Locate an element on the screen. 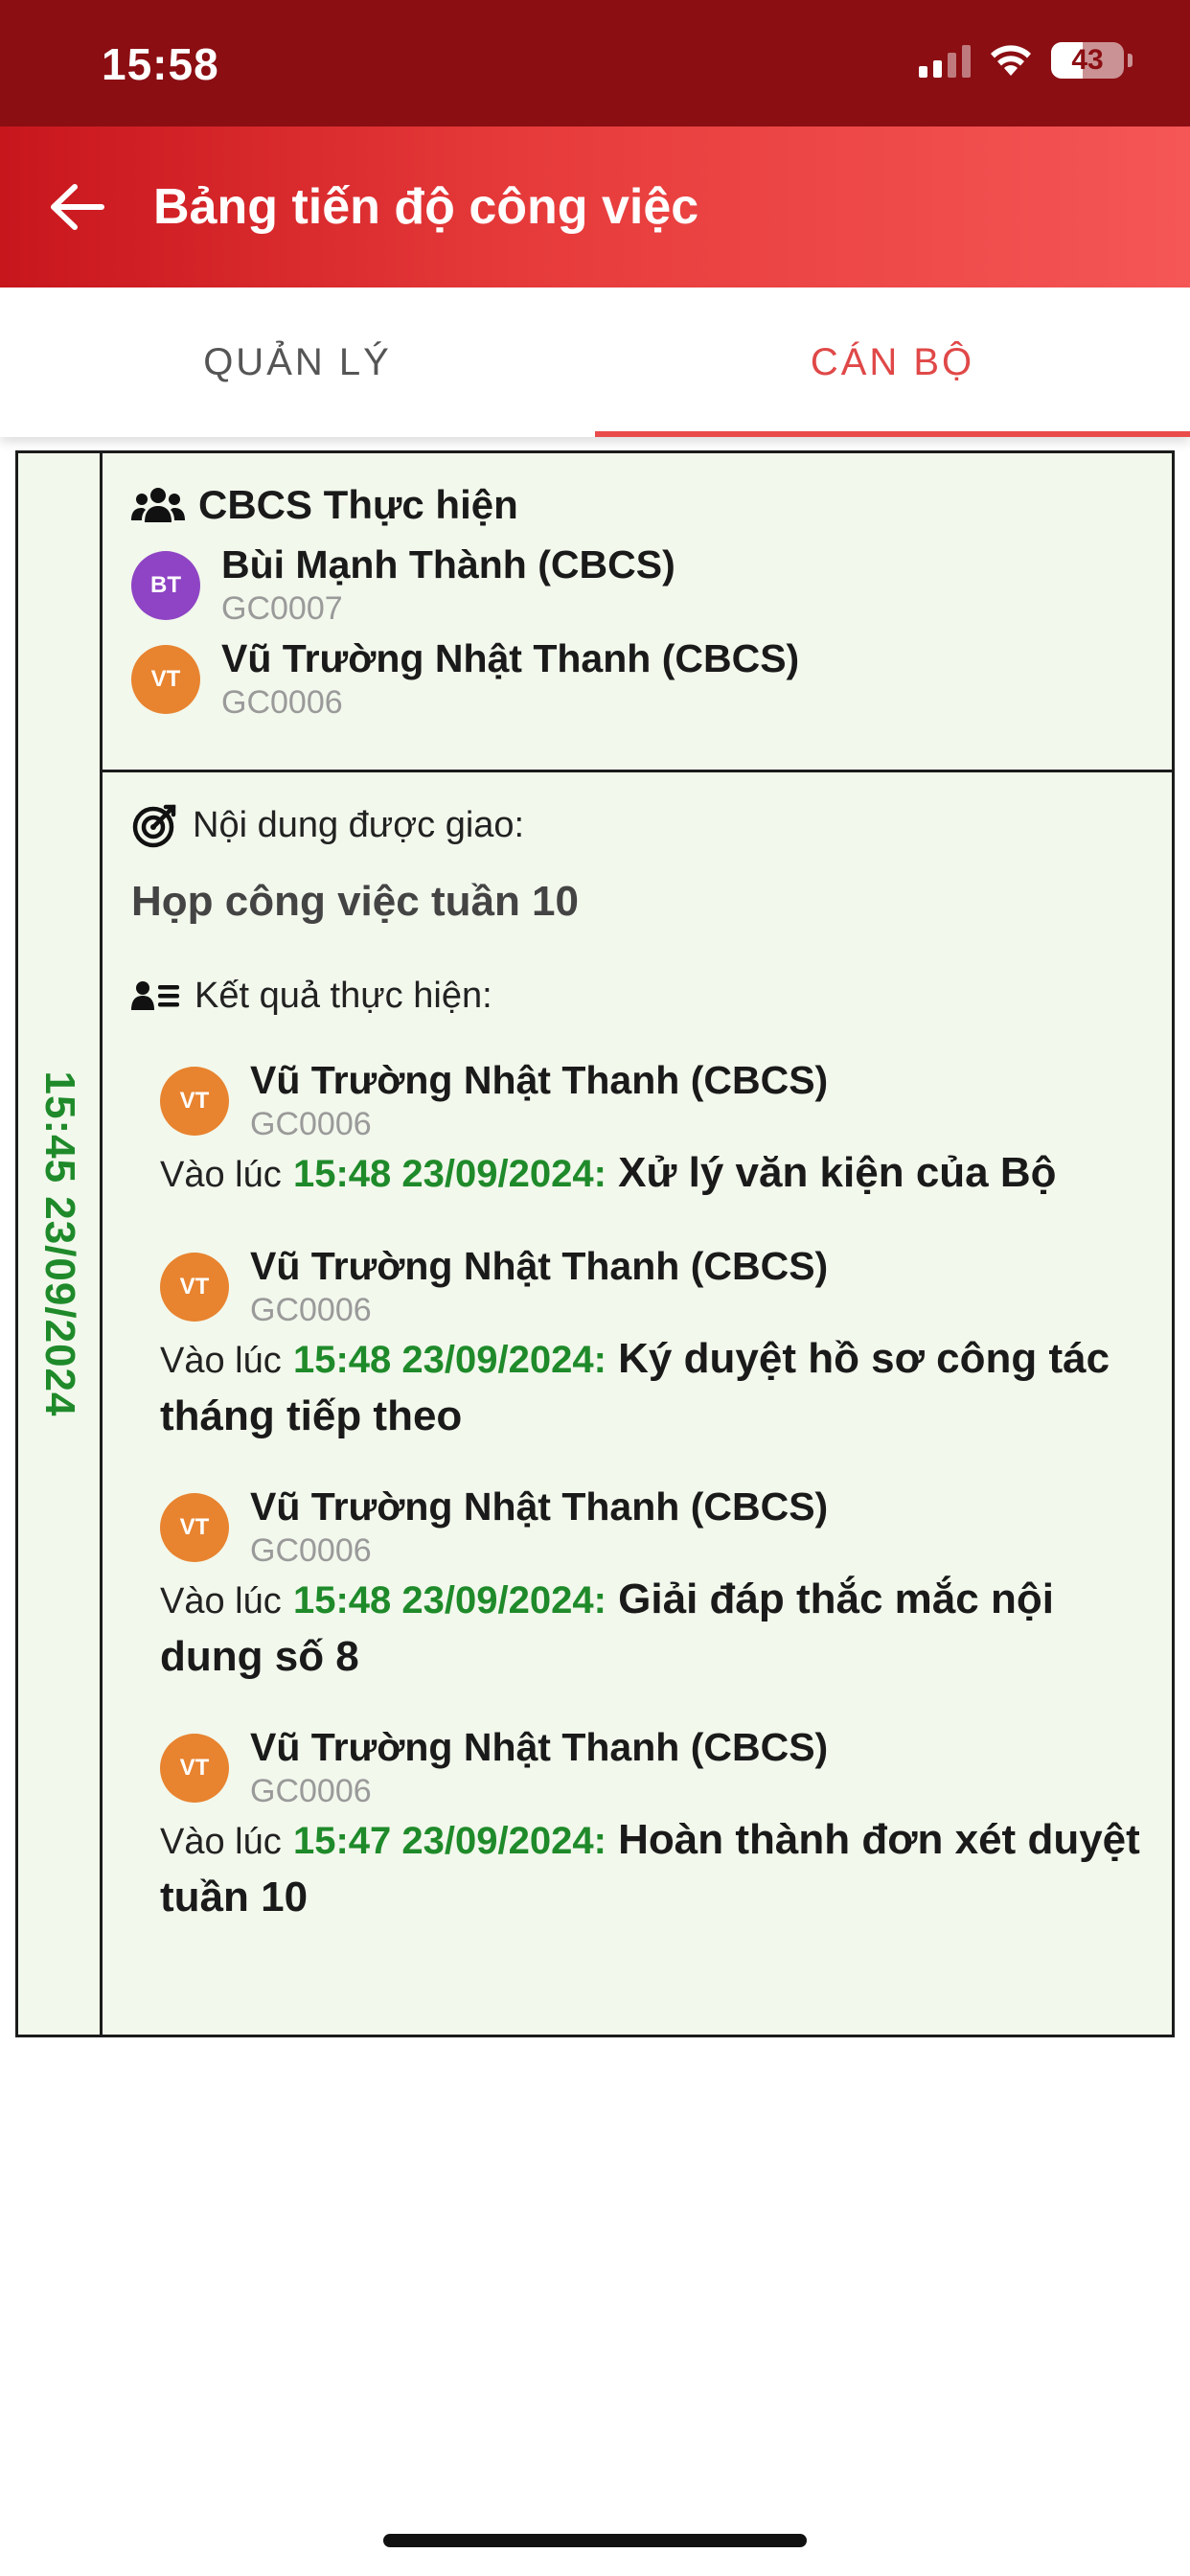  result-time: 15:47 23/09/2024: is located at coordinates (449, 1841).